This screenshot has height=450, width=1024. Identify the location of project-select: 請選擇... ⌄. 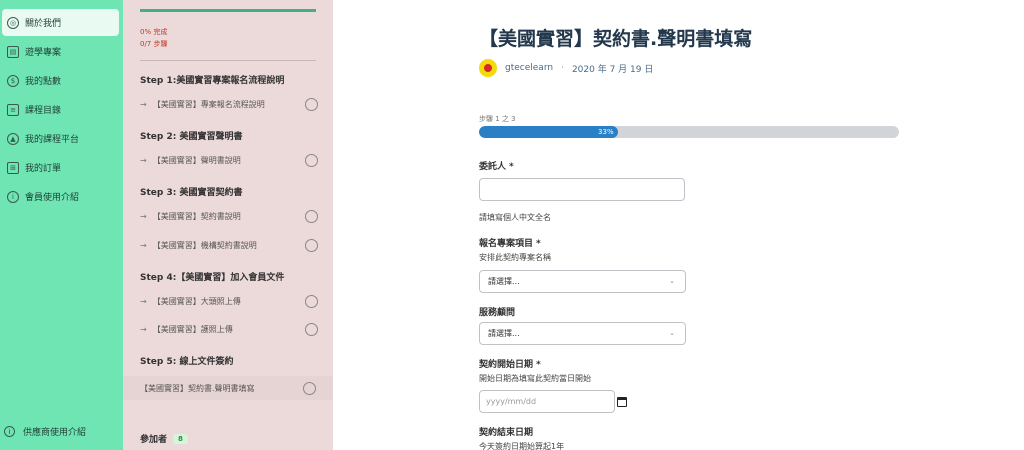
(582, 281).